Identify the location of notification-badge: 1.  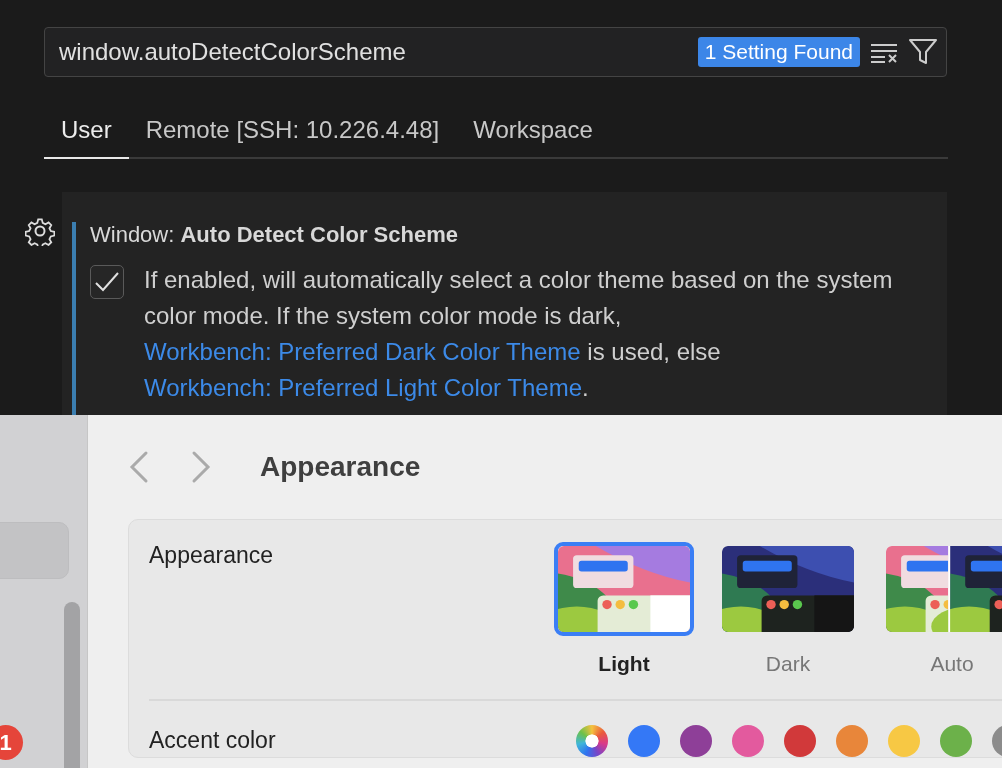
(11, 742).